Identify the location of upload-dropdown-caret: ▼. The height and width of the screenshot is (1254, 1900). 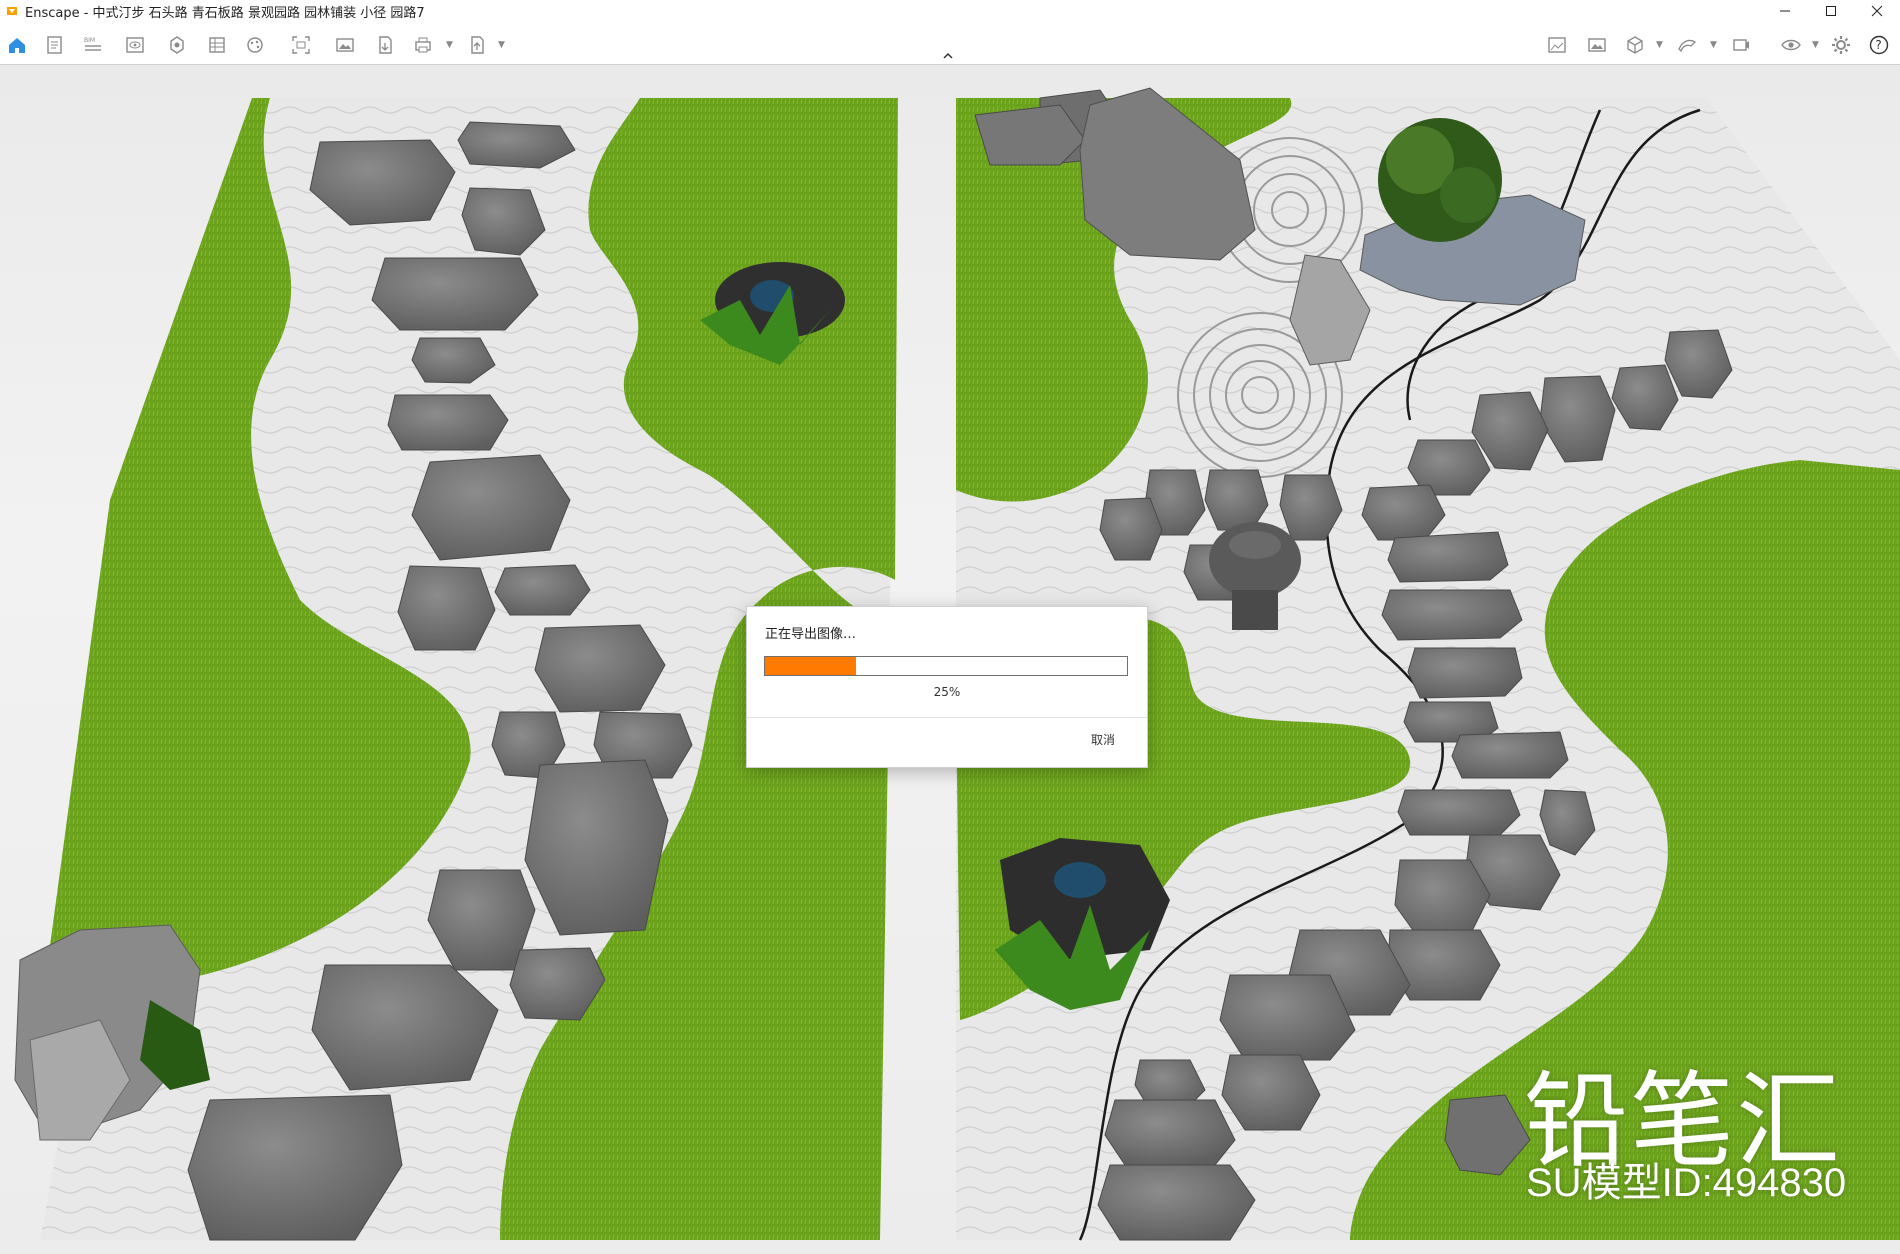
(501, 45).